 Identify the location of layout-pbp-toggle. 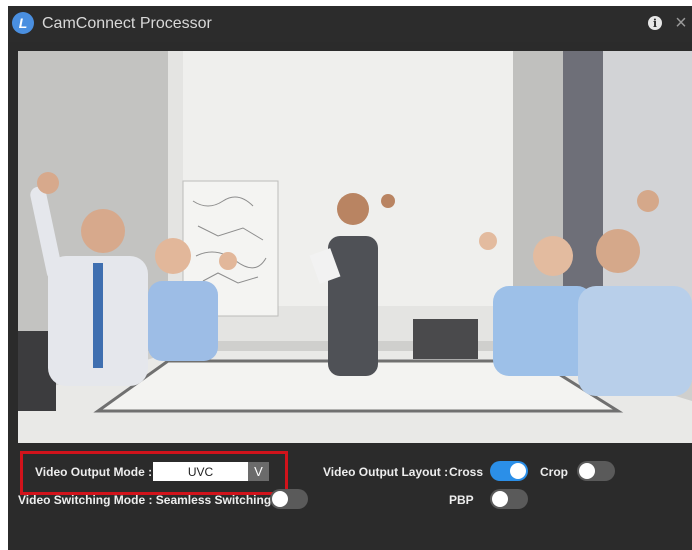
(509, 499).